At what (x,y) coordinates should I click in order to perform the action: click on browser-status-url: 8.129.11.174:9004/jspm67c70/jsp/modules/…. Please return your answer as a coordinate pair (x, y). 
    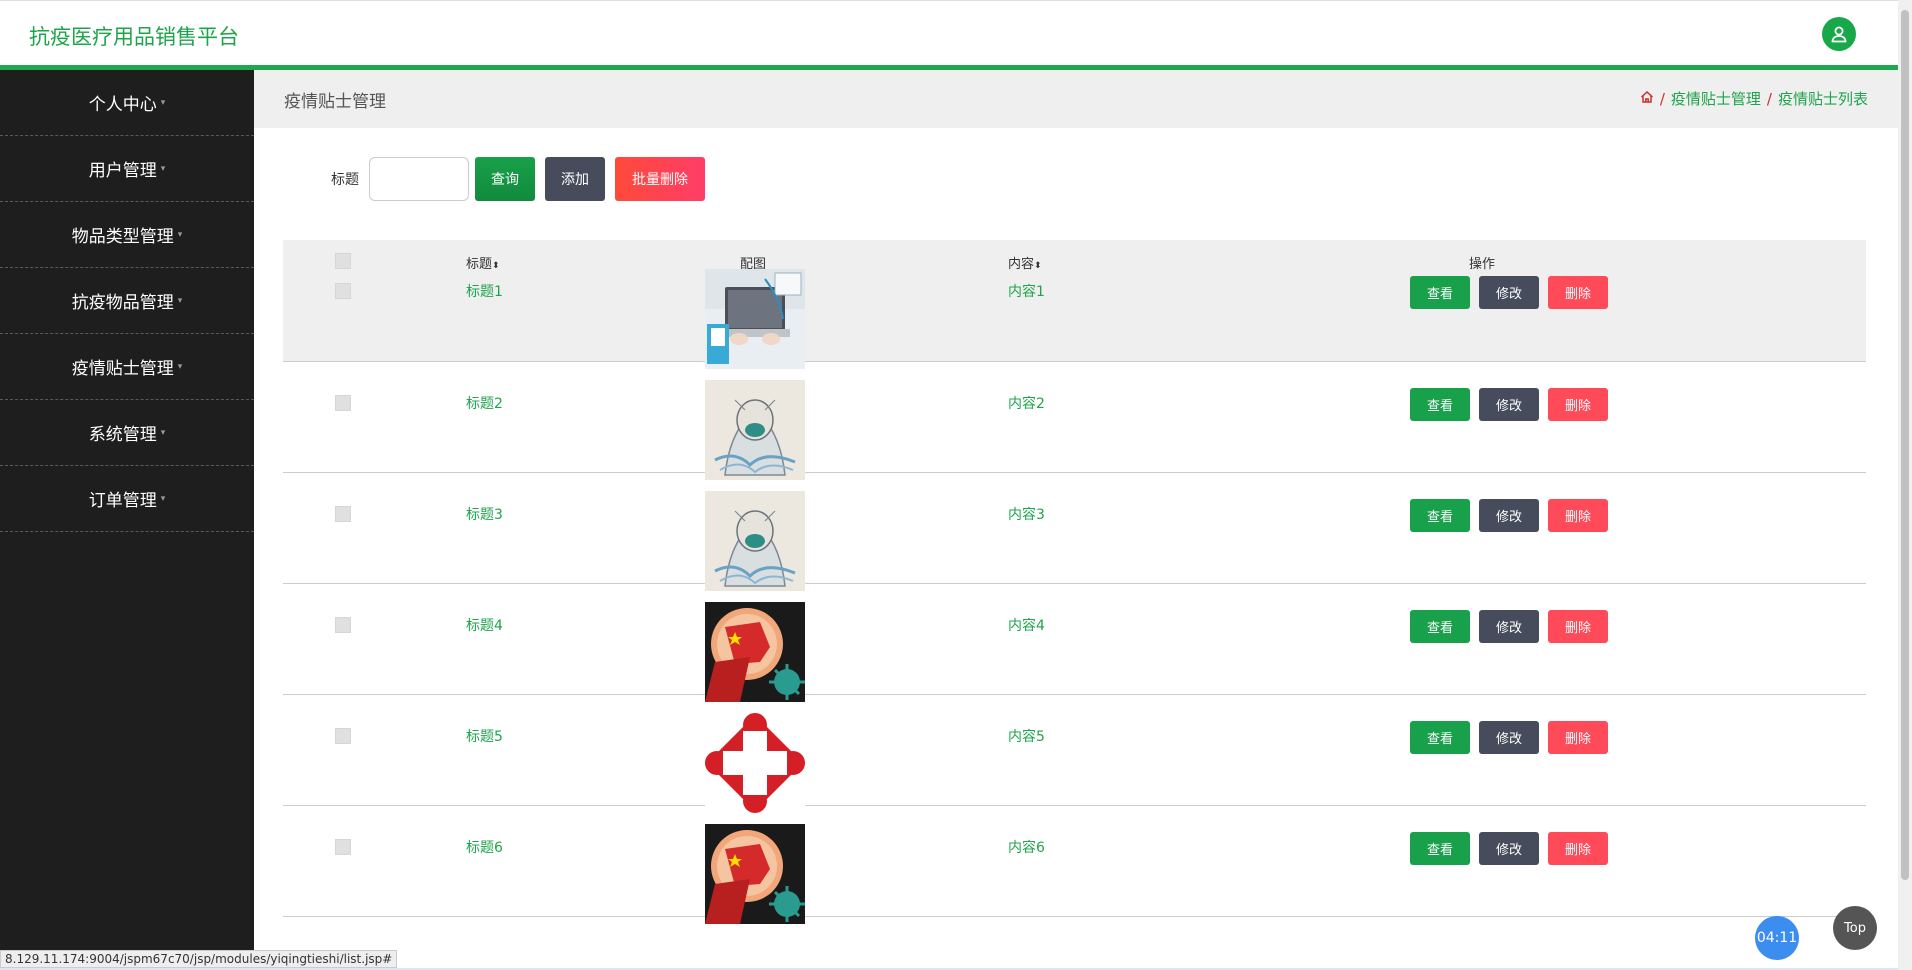
    Looking at the image, I should click on (199, 959).